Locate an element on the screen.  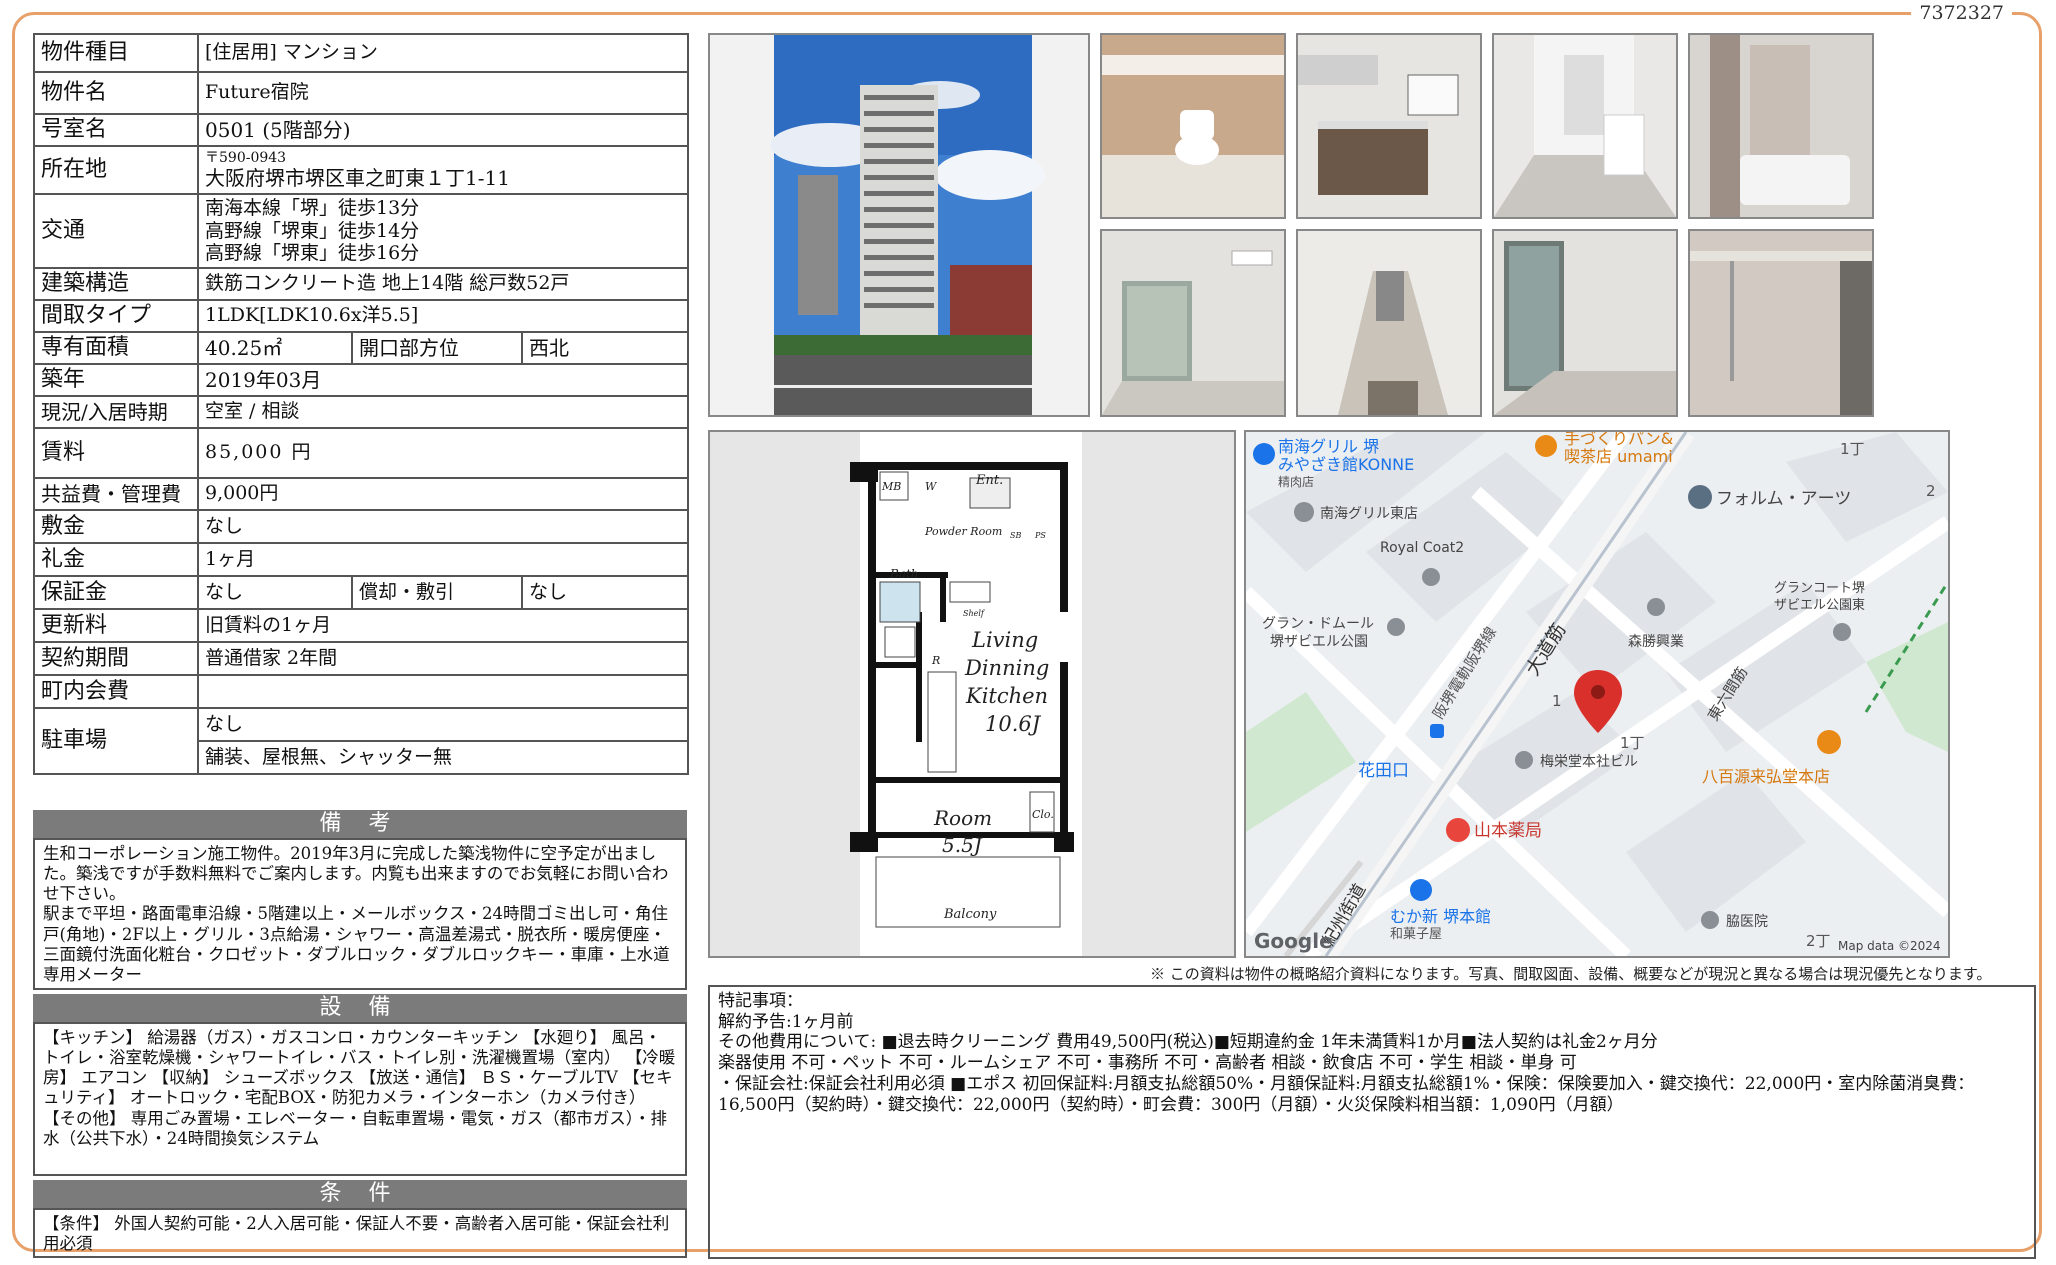
label-room: 号室名 is located at coordinates (116, 130).